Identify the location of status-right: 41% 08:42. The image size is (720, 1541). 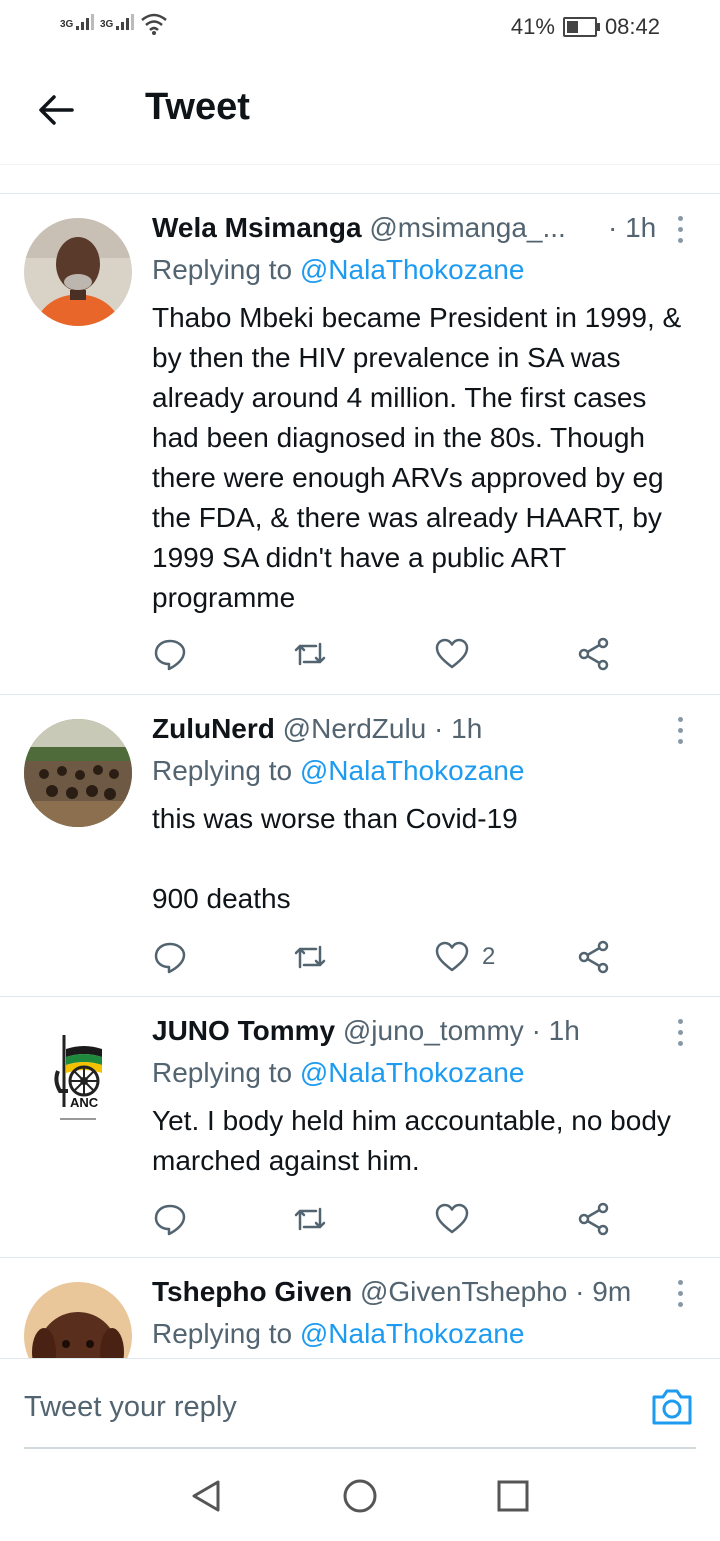
(585, 27).